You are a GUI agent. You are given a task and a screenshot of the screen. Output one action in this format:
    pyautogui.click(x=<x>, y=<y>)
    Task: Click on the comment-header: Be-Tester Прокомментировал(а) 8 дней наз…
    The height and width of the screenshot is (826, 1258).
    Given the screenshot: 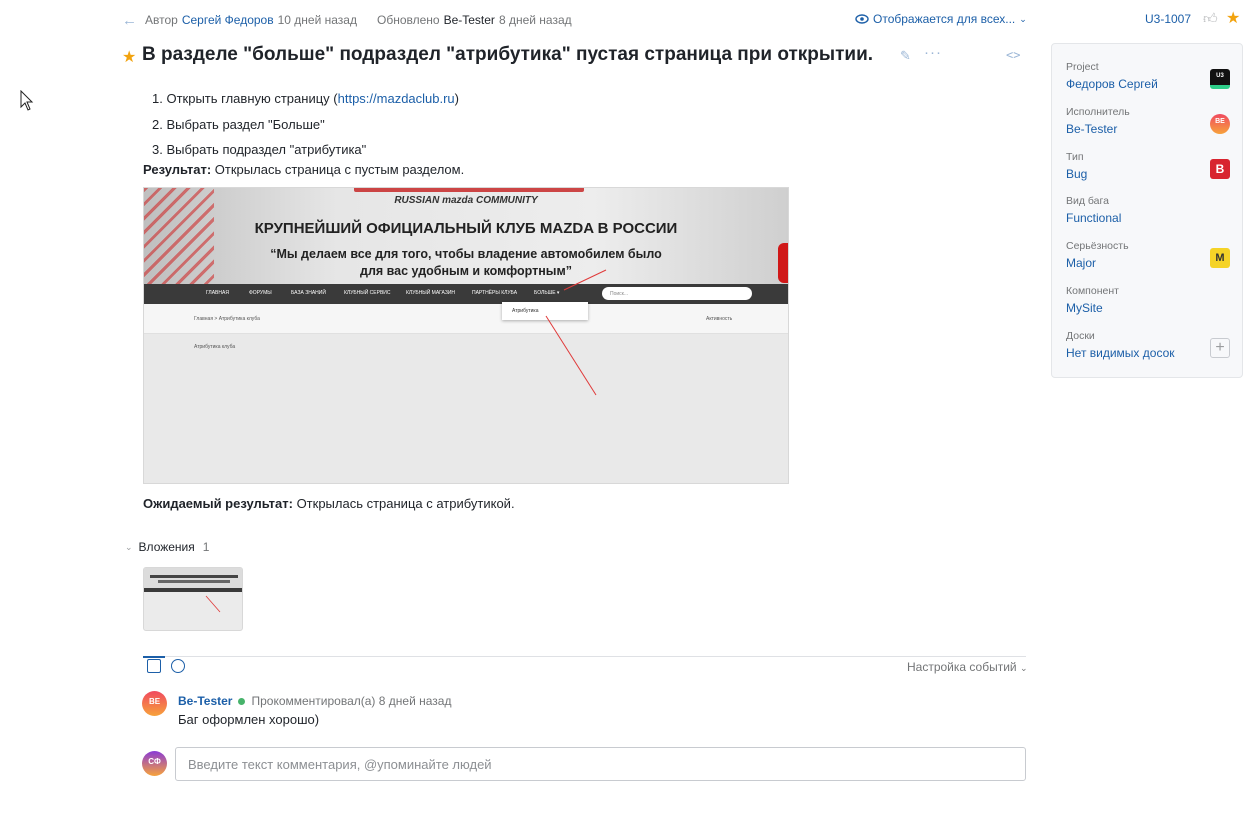 What is the action you would take?
    pyautogui.click(x=314, y=701)
    